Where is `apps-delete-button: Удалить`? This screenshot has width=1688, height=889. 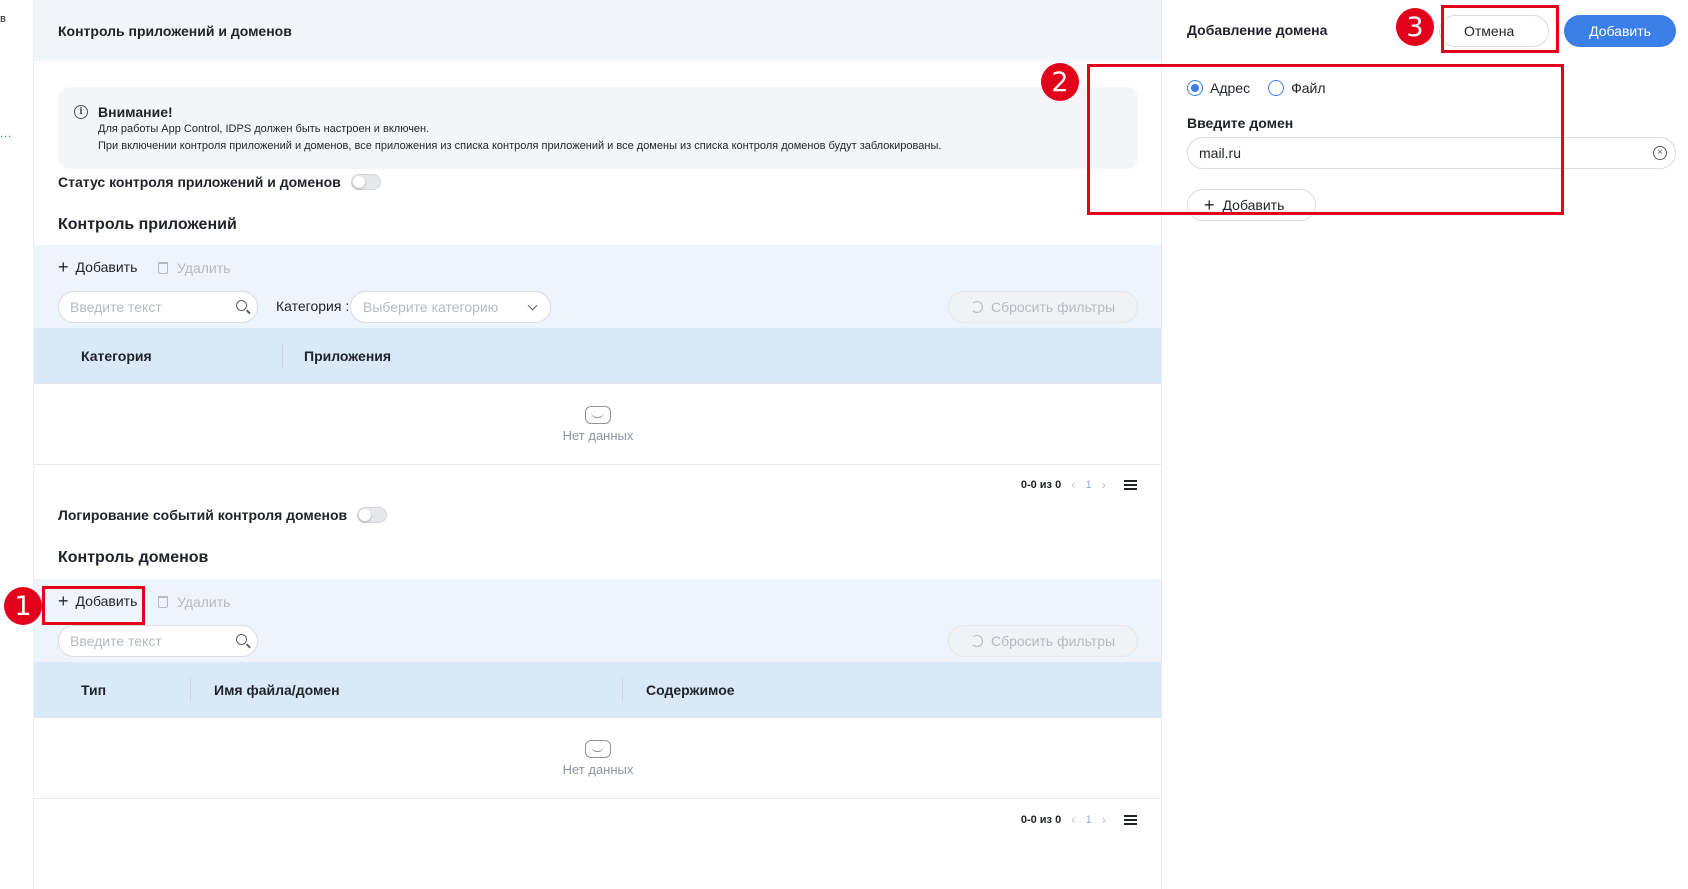 apps-delete-button: Удалить is located at coordinates (194, 268).